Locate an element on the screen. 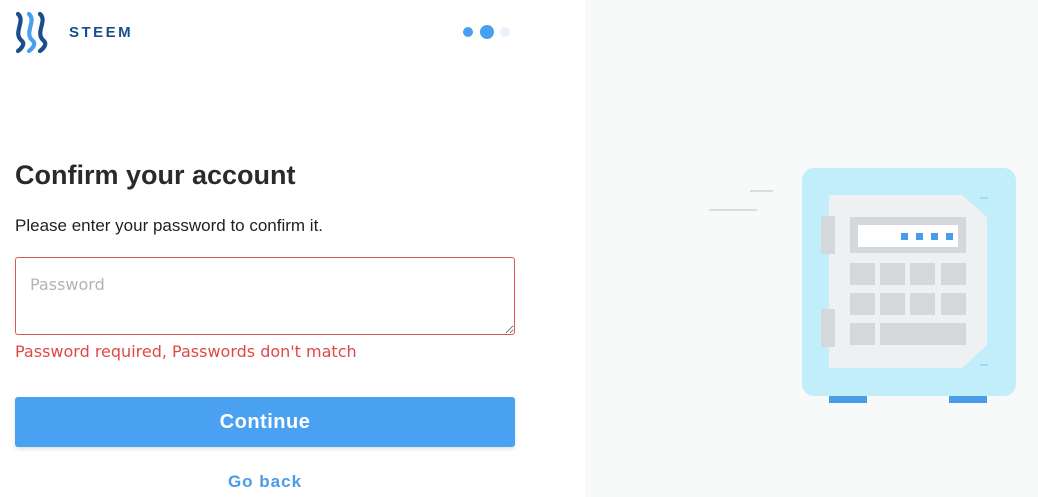  go-back-link: Go back is located at coordinates (265, 482).